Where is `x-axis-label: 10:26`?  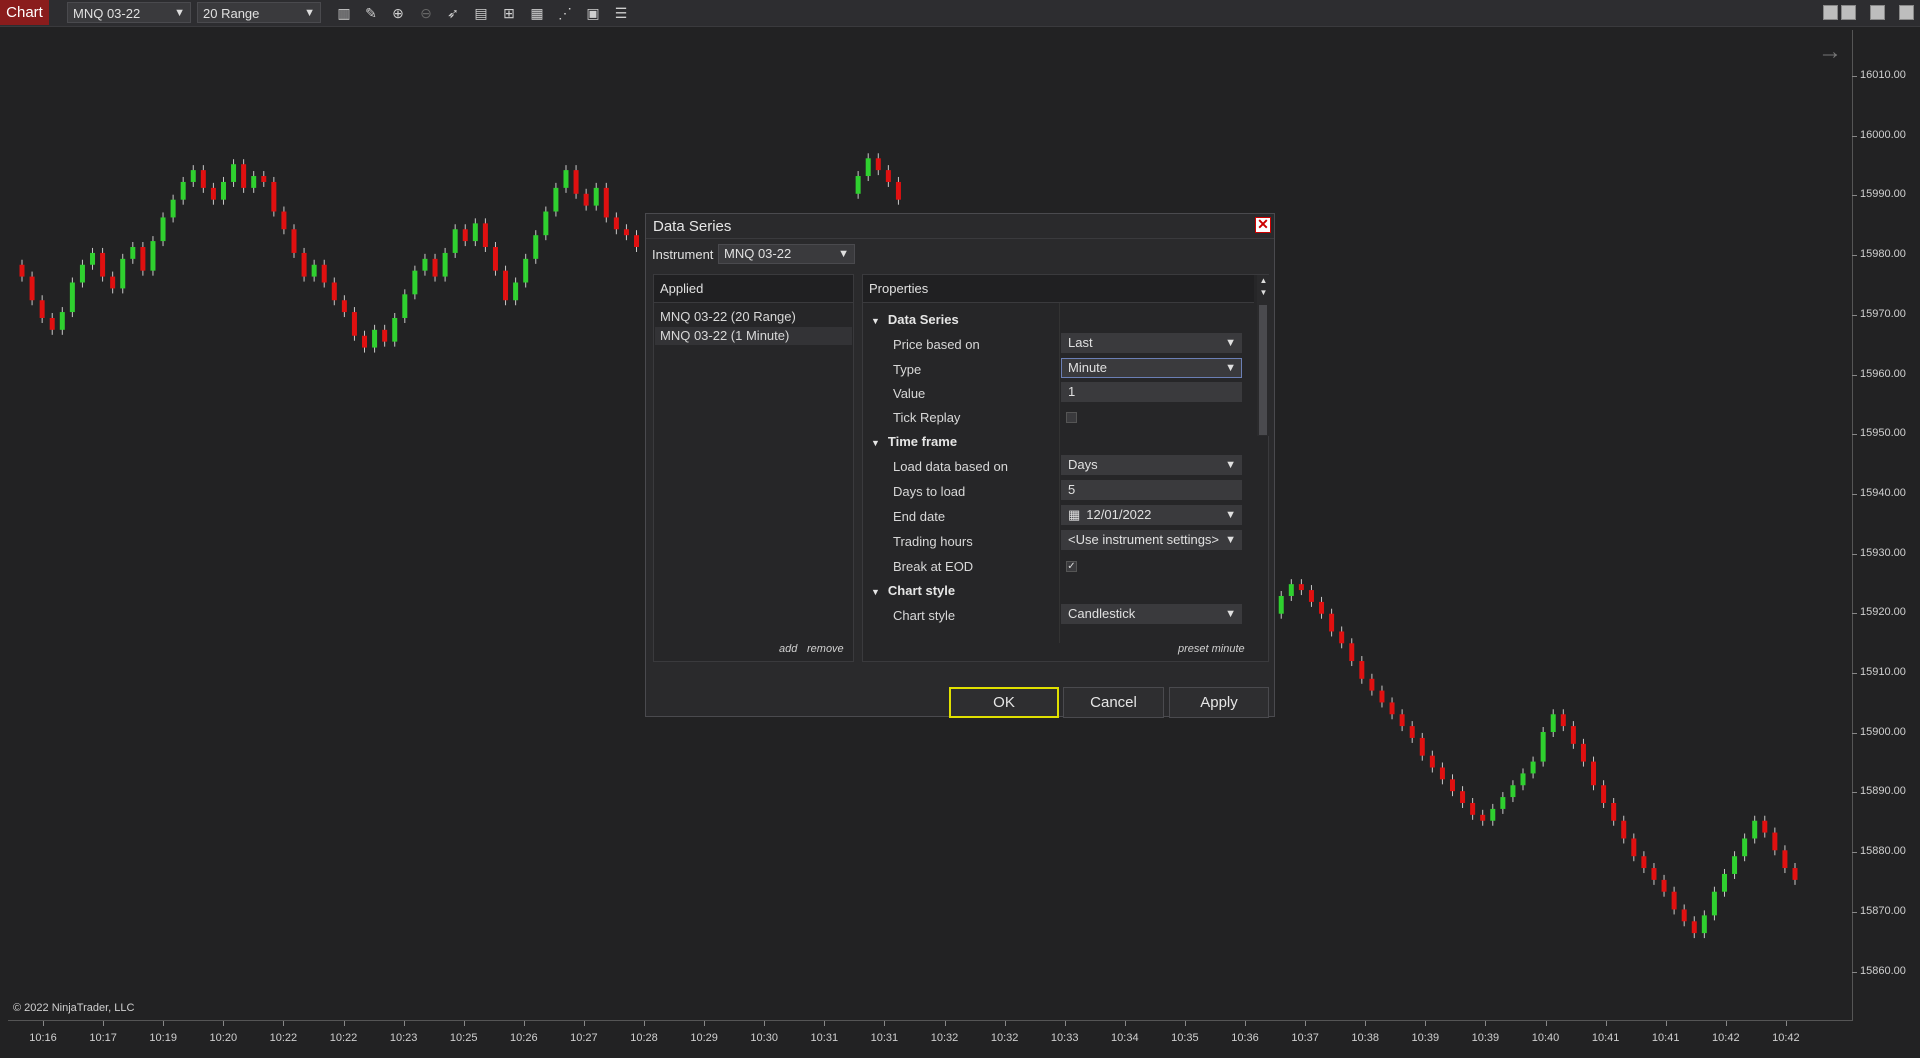 x-axis-label: 10:26 is located at coordinates (524, 1038).